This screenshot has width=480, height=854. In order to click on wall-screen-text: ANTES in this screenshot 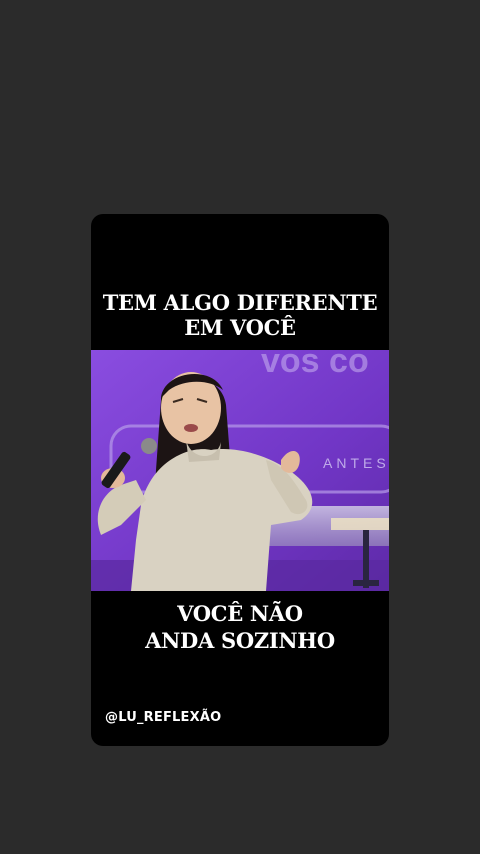, I will do `click(356, 463)`.